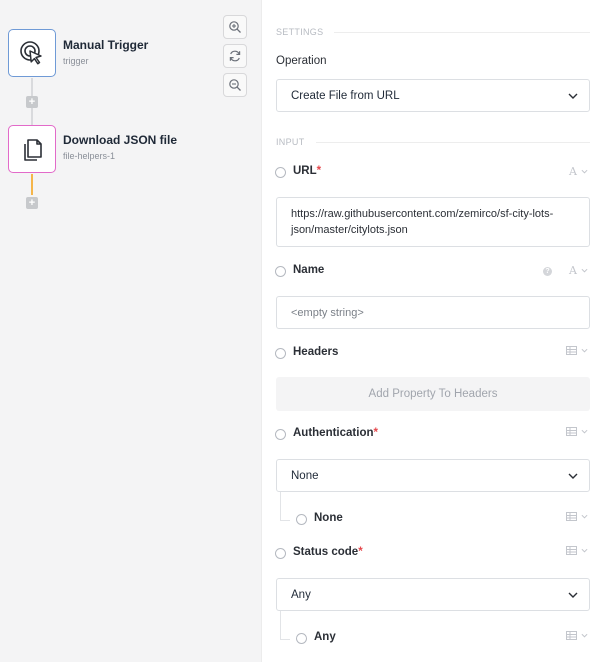 The width and height of the screenshot is (600, 662). I want to click on file-copy-icon, so click(33, 150).